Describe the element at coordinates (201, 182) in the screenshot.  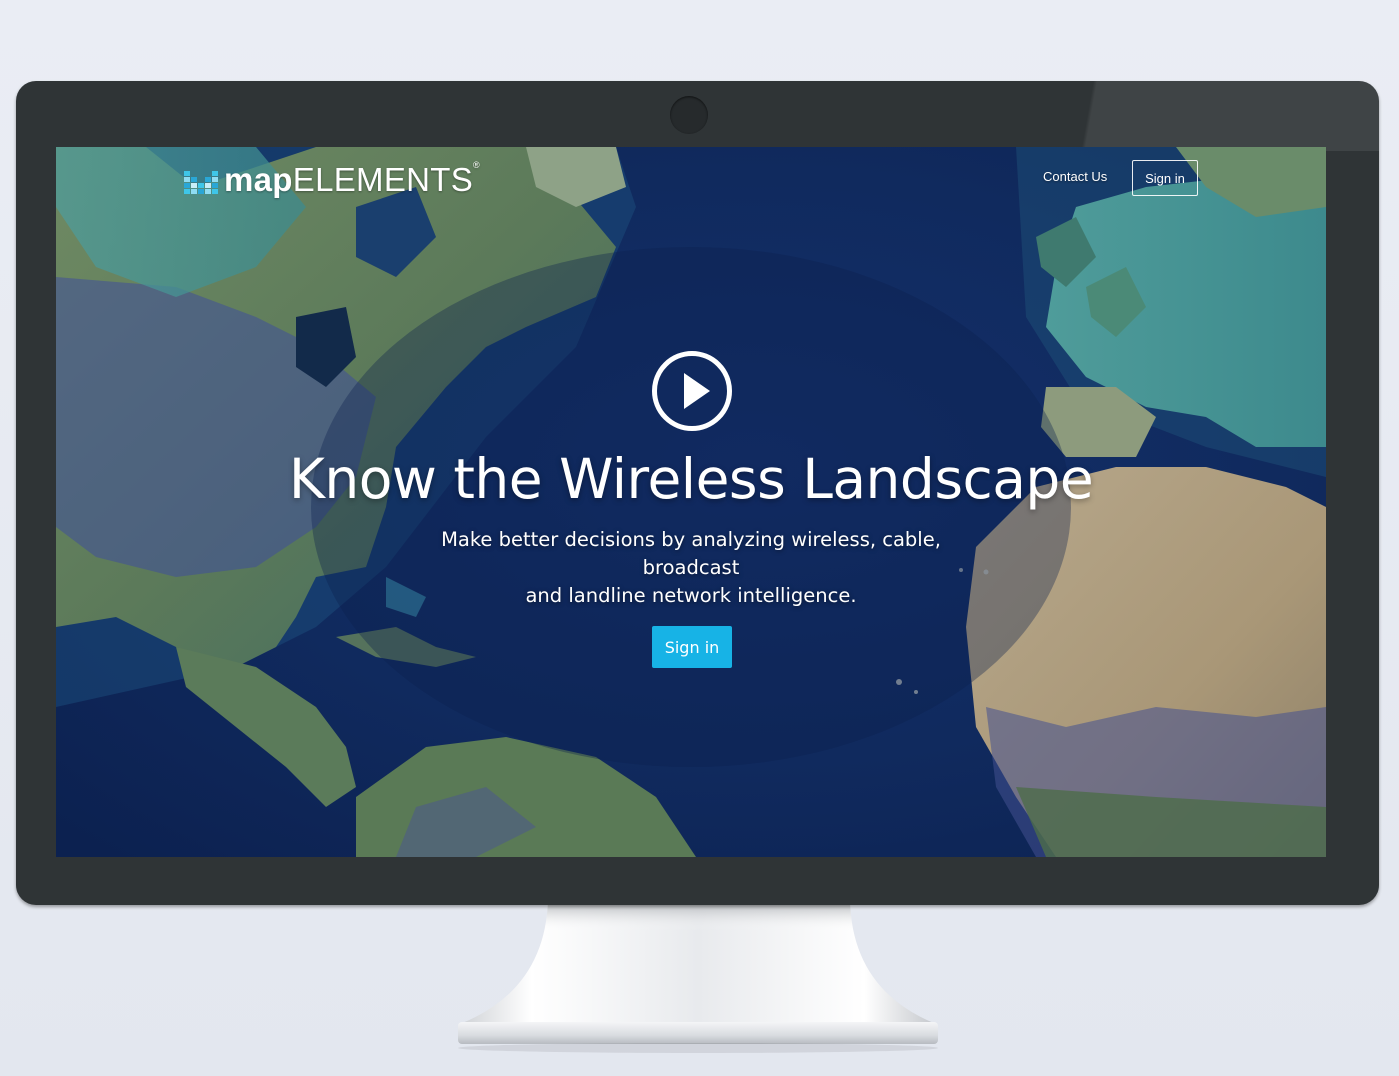
I see `logo-grid-icon` at that location.